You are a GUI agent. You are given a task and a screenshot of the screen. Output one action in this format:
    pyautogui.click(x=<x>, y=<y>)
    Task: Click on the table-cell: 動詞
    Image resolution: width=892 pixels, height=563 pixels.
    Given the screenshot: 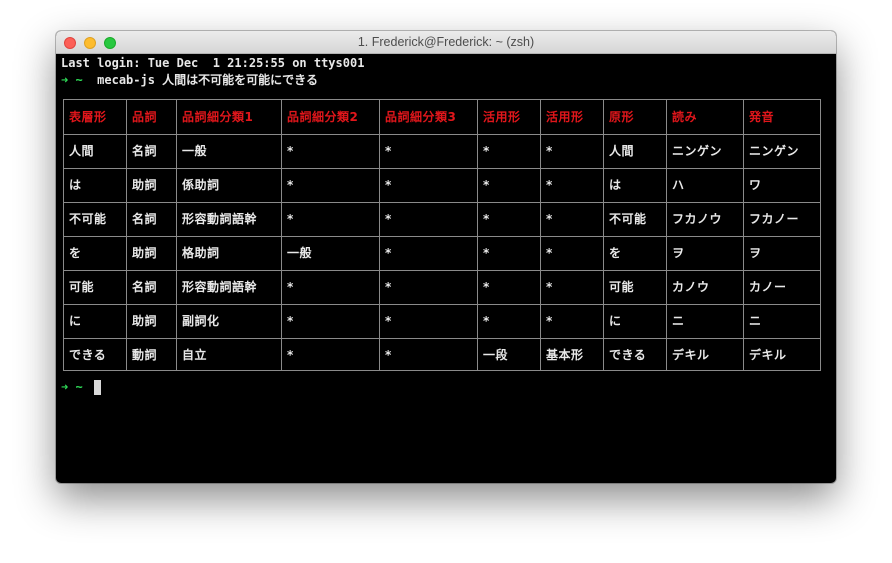 What is the action you would take?
    pyautogui.click(x=145, y=355)
    